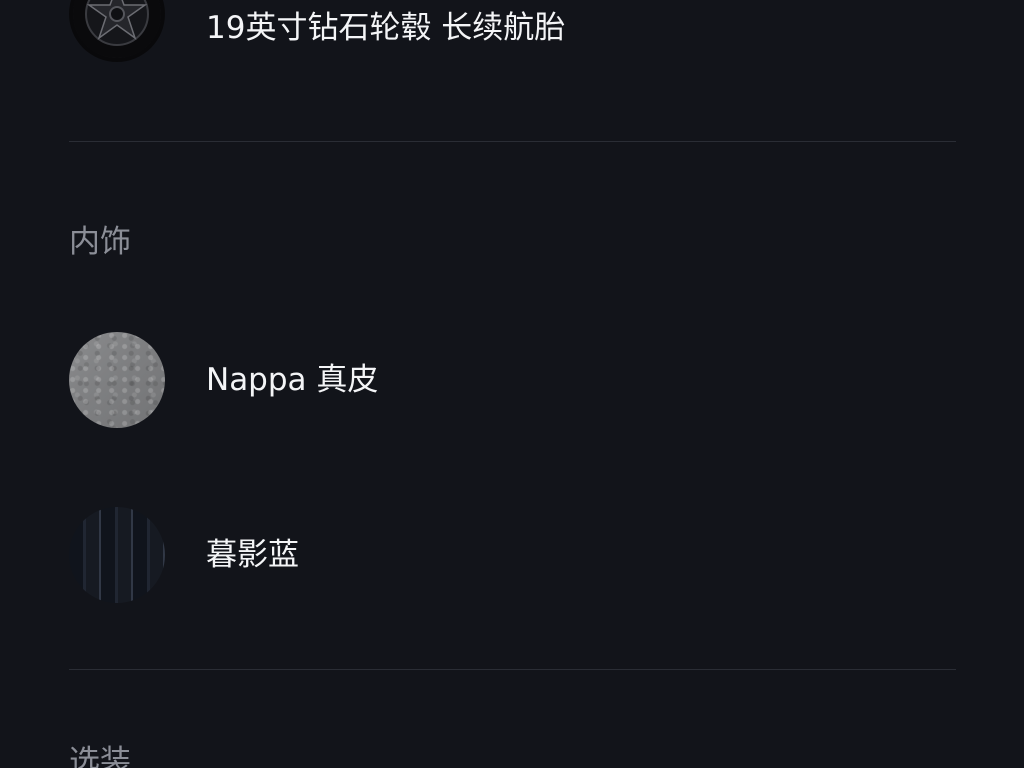  Describe the element at coordinates (252, 555) in the screenshot. I see `blue-option-label: 暮影蓝` at that location.